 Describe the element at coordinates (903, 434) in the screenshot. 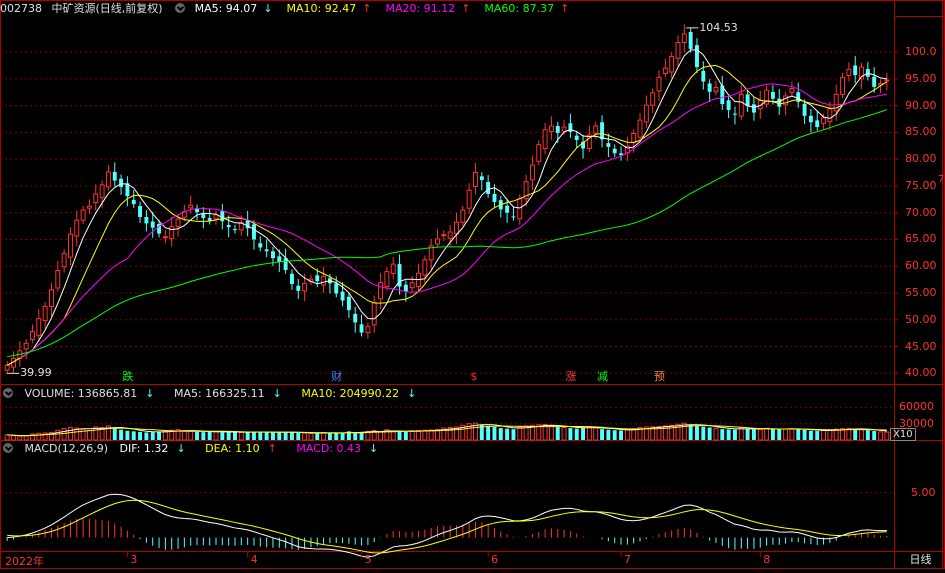

I see `volume-scale-button: X10` at that location.